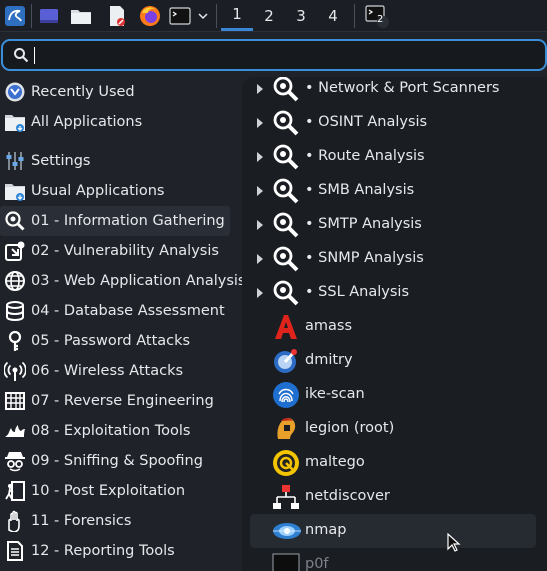 The image size is (547, 571). I want to click on reporting-icon, so click(15, 551).